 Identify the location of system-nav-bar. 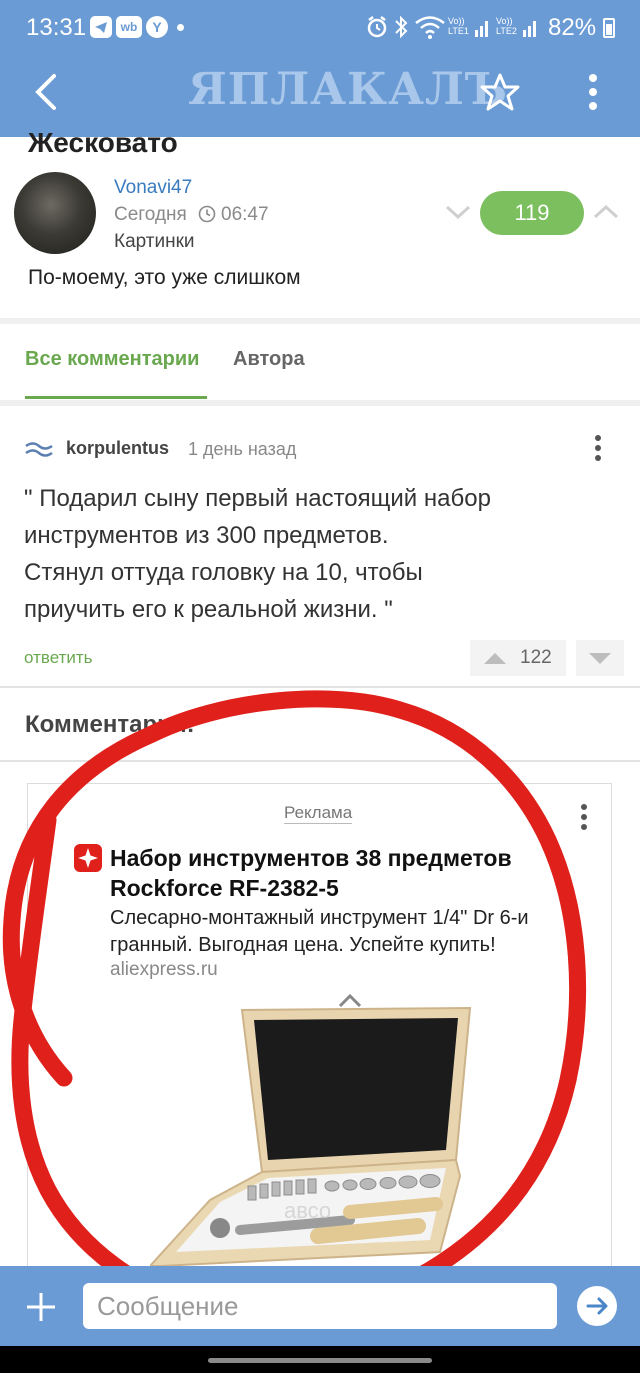
(320, 1359).